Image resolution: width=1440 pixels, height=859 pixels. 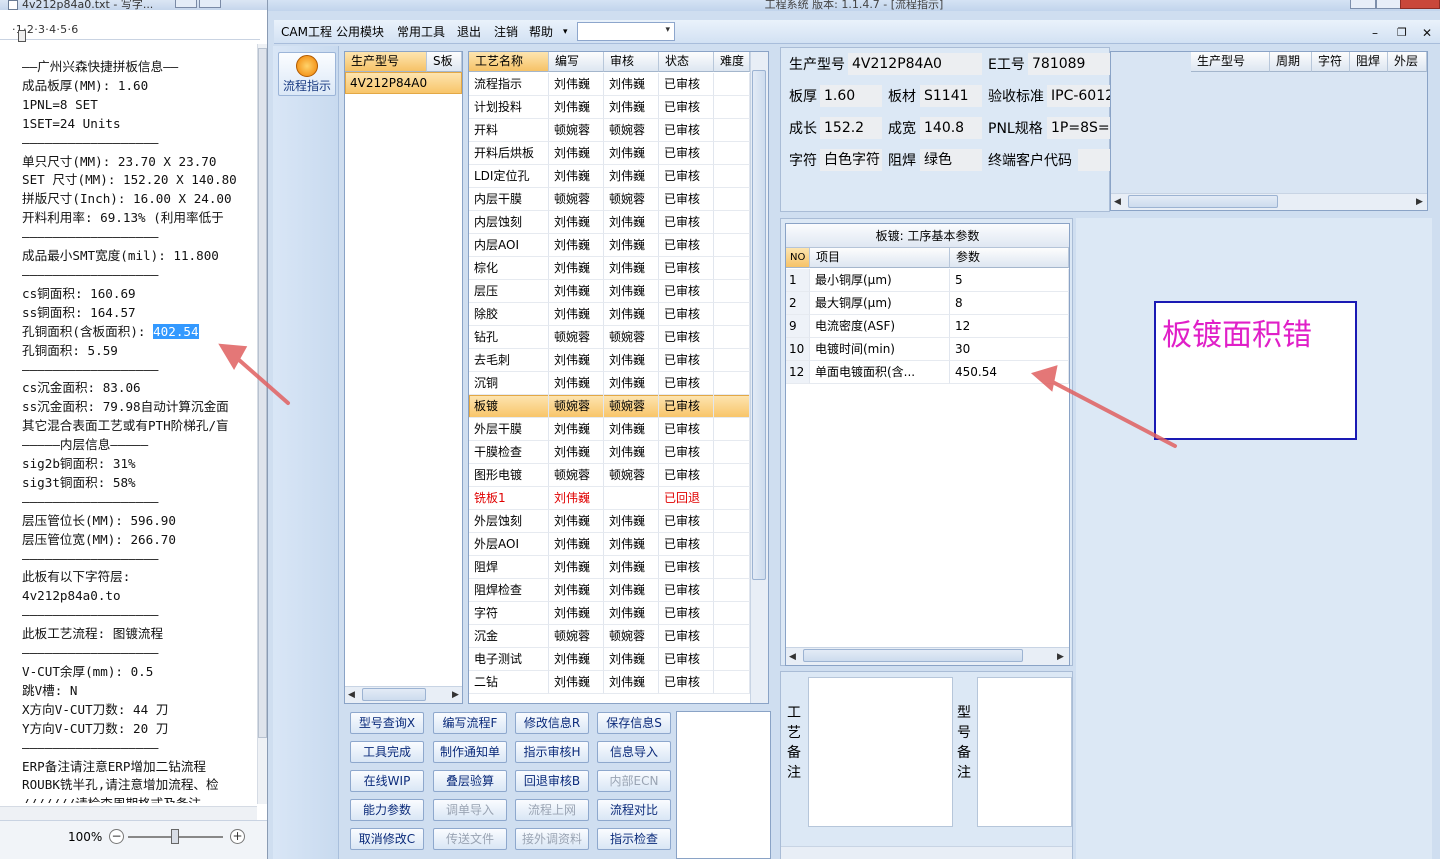 What do you see at coordinates (509, 406) in the screenshot?
I see `process-cell: 板镀` at bounding box center [509, 406].